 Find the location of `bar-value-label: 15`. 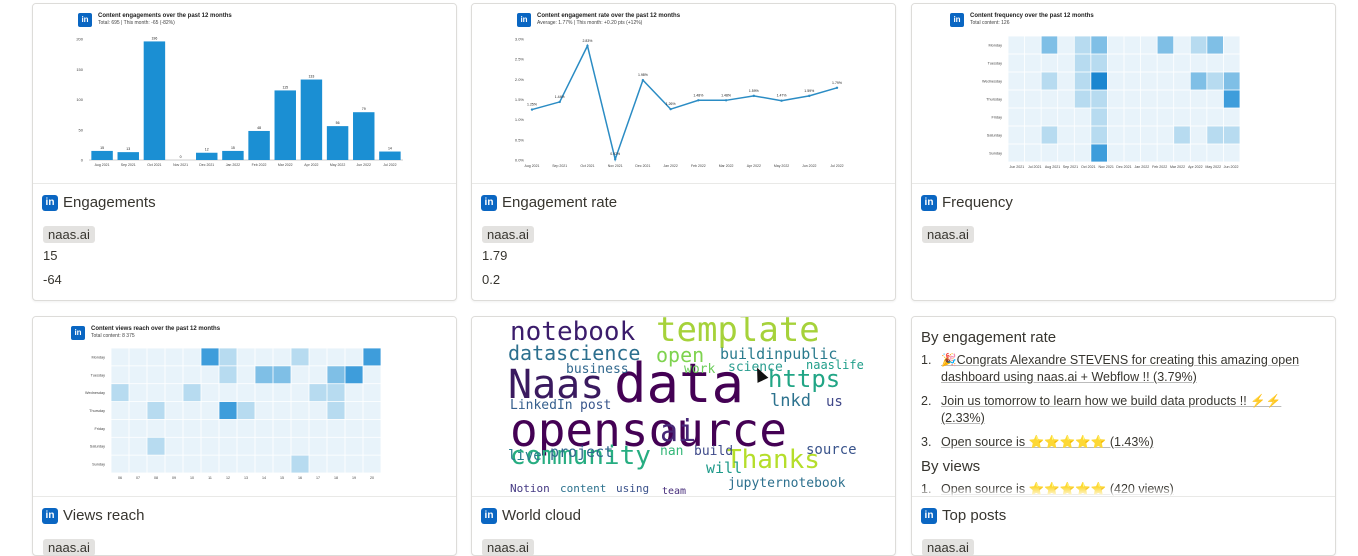

bar-value-label: 15 is located at coordinates (102, 148).